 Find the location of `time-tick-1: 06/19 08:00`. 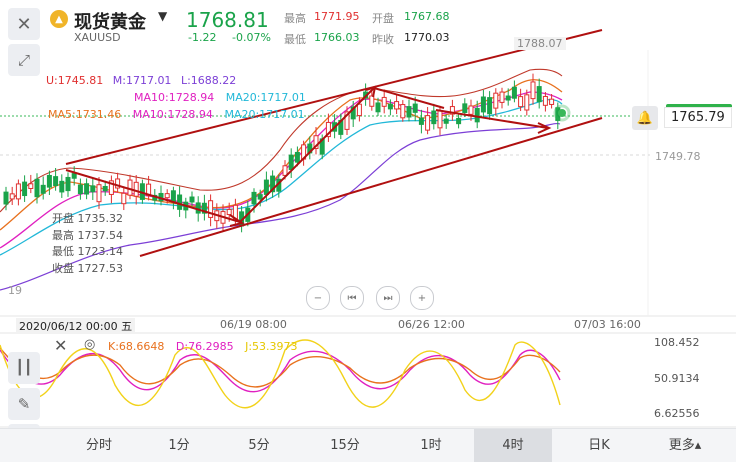

time-tick-1: 06/19 08:00 is located at coordinates (253, 324).